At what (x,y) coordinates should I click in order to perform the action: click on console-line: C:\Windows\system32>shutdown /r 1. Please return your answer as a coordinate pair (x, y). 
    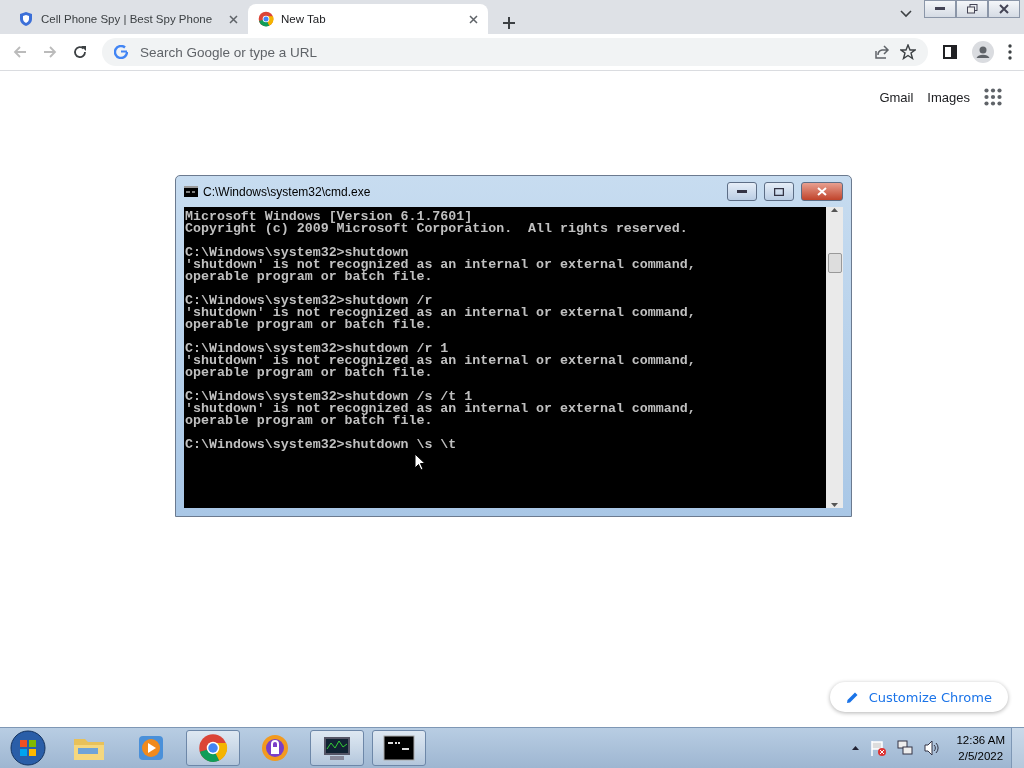
    Looking at the image, I should click on (317, 349).